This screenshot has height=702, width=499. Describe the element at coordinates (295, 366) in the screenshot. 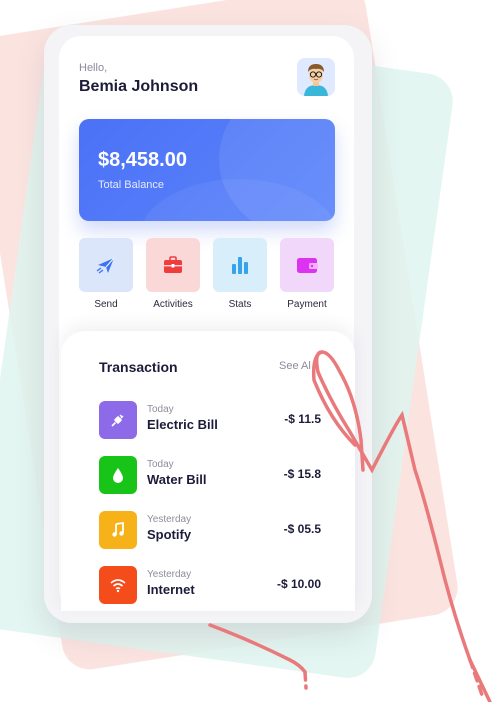

I see `see-all-link: See Al` at that location.